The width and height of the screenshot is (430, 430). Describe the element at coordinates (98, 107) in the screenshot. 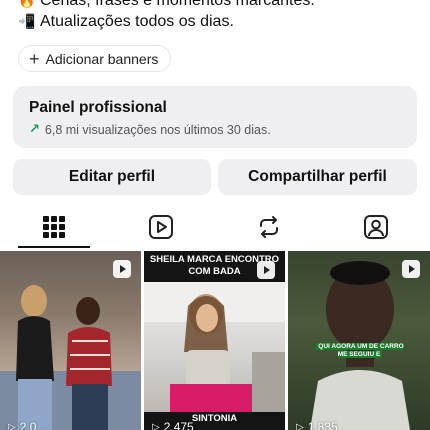

I see `dashboard-title: Painel profissional` at that location.